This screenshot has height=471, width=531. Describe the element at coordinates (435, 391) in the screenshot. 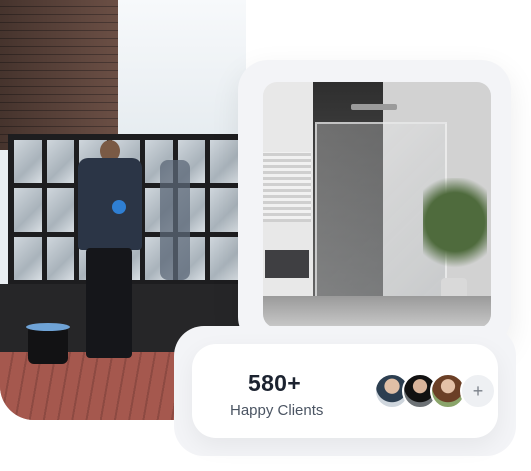

I see `client-avatars: +` at that location.